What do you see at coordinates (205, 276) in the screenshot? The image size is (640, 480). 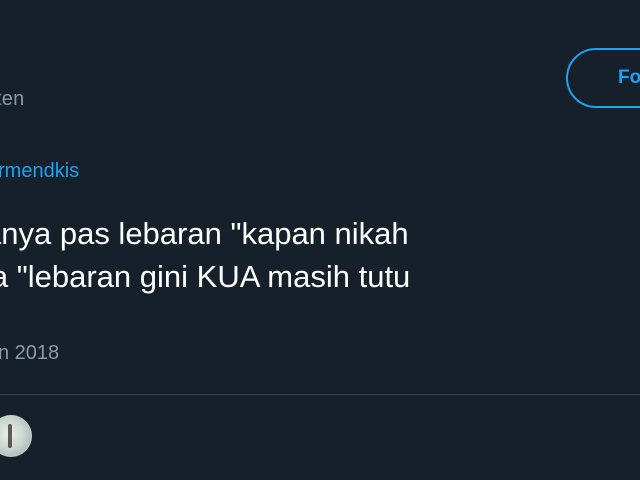 I see `tweet-line-2: ja "lebaran gini KUA masih tutu` at bounding box center [205, 276].